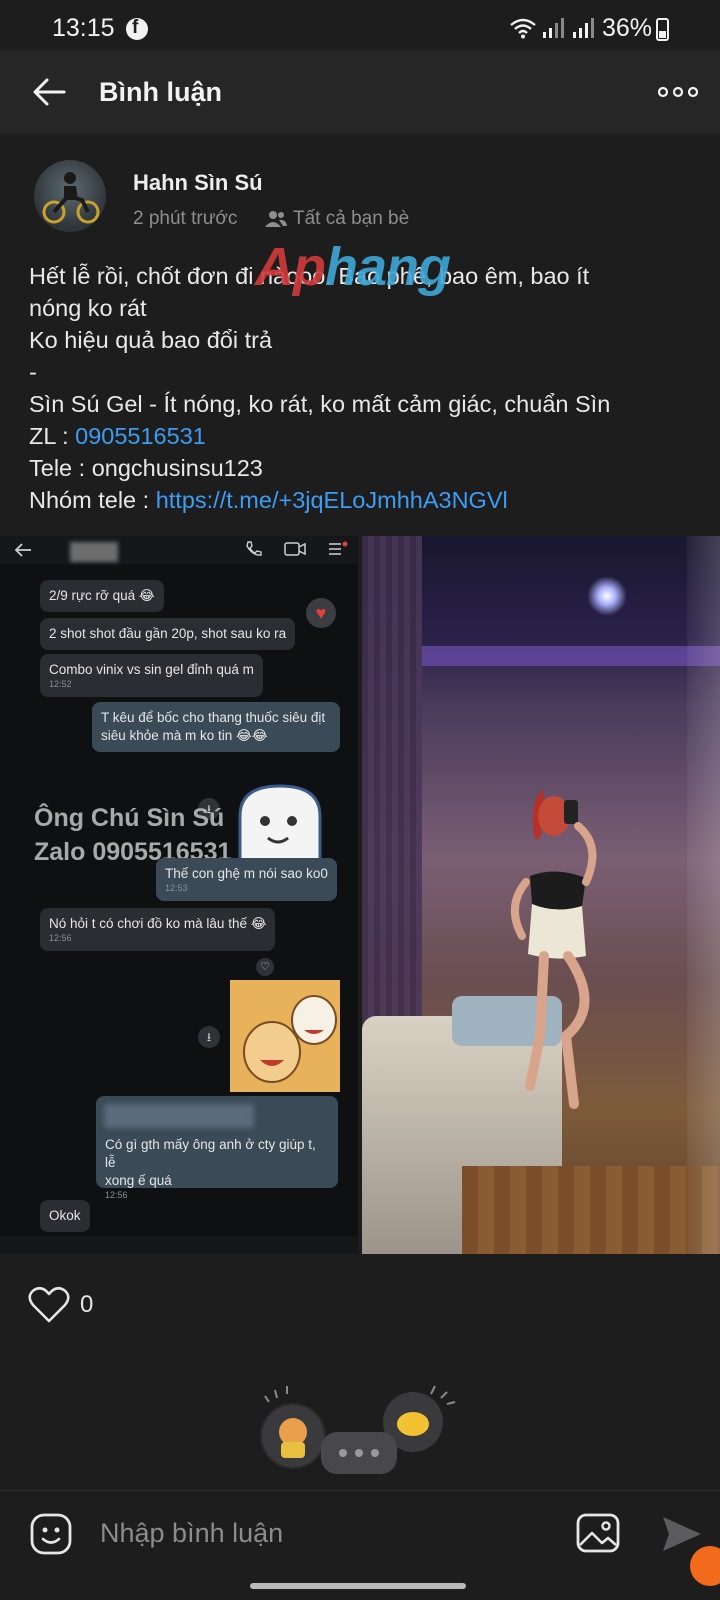 The height and width of the screenshot is (1600, 720). What do you see at coordinates (607, 596) in the screenshot?
I see `ceiling-light` at bounding box center [607, 596].